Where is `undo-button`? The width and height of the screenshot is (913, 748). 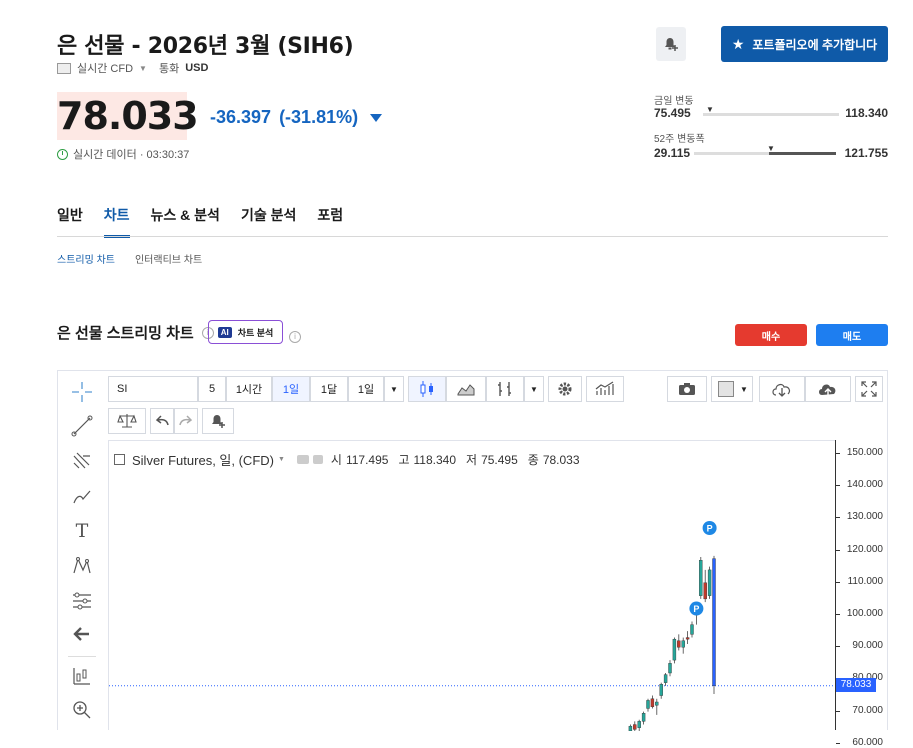
undo-button is located at coordinates (162, 421).